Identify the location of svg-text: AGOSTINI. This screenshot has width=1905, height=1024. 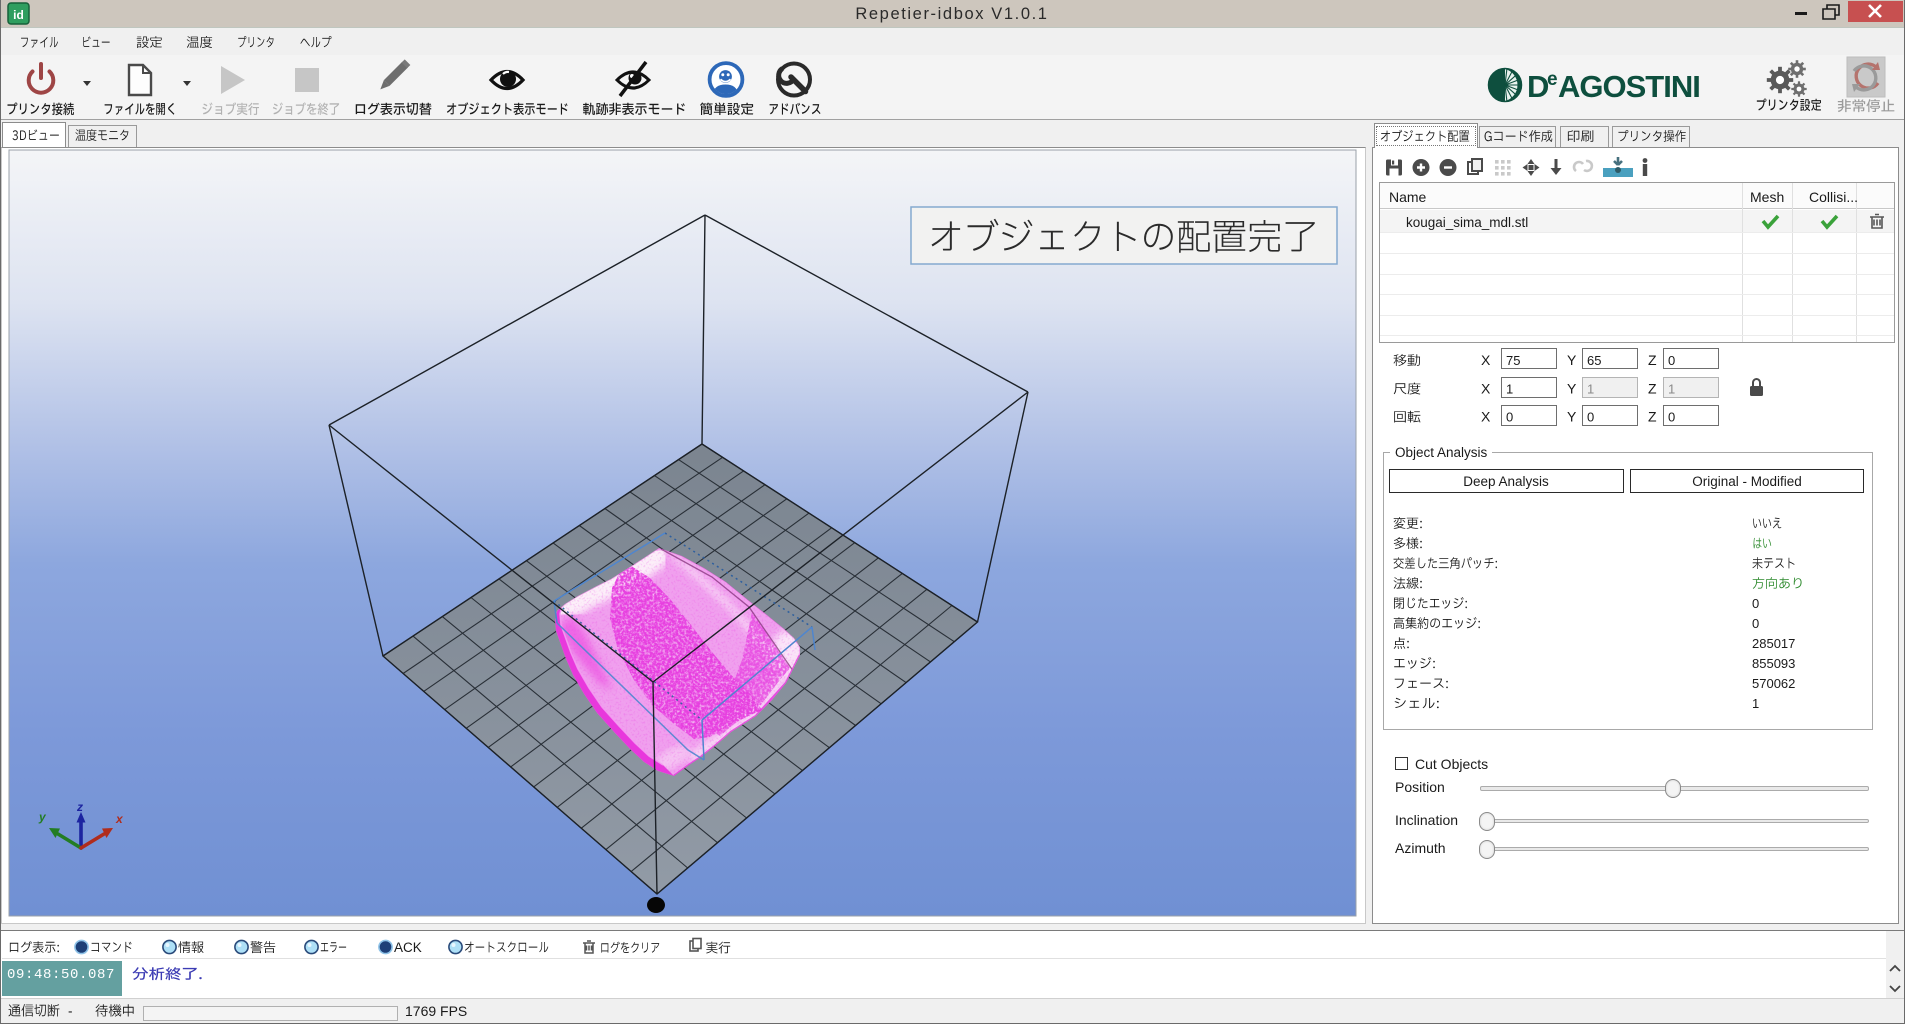
(1629, 86).